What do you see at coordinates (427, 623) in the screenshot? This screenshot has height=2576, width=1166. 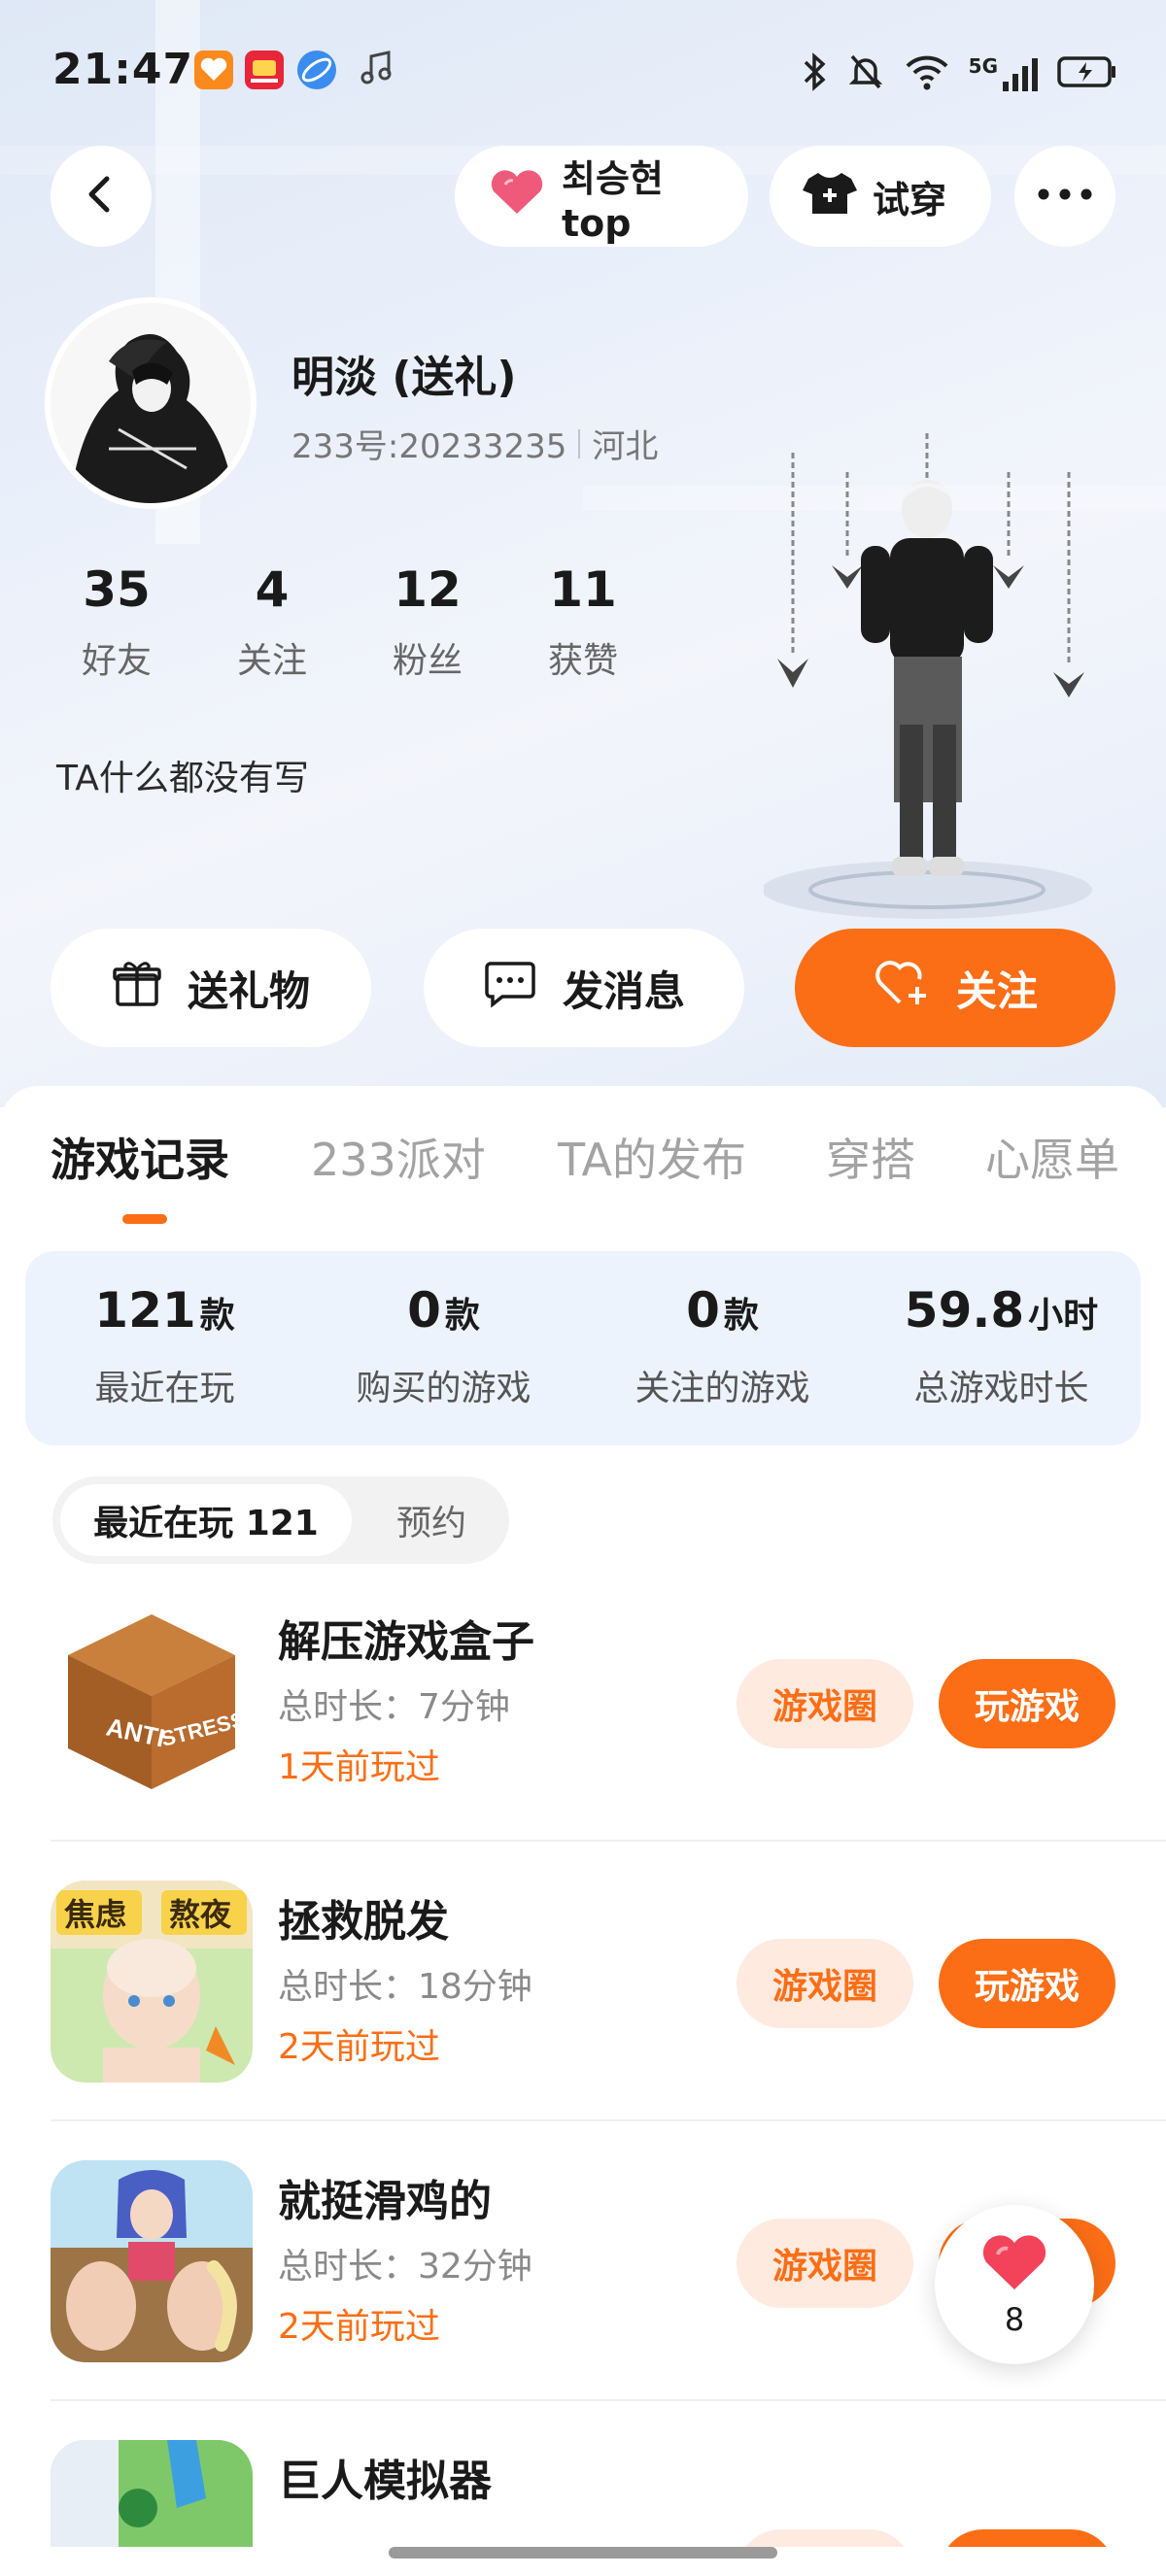 I see `stat-fans: 12 粉丝` at bounding box center [427, 623].